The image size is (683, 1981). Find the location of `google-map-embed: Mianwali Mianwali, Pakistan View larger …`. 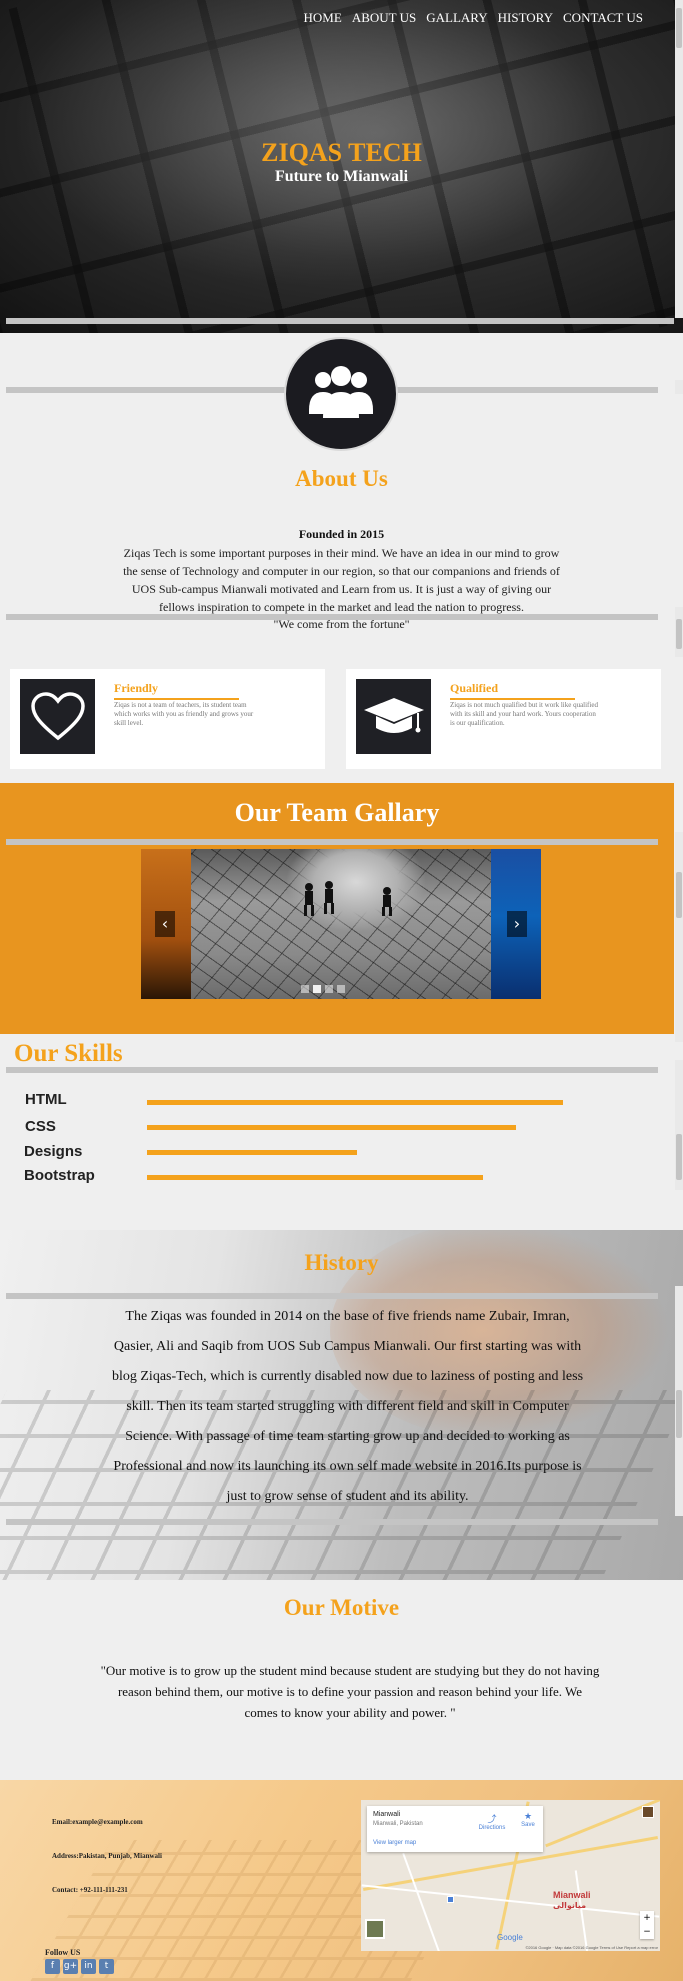

google-map-embed: Mianwali Mianwali, Pakistan View larger … is located at coordinates (510, 1875).